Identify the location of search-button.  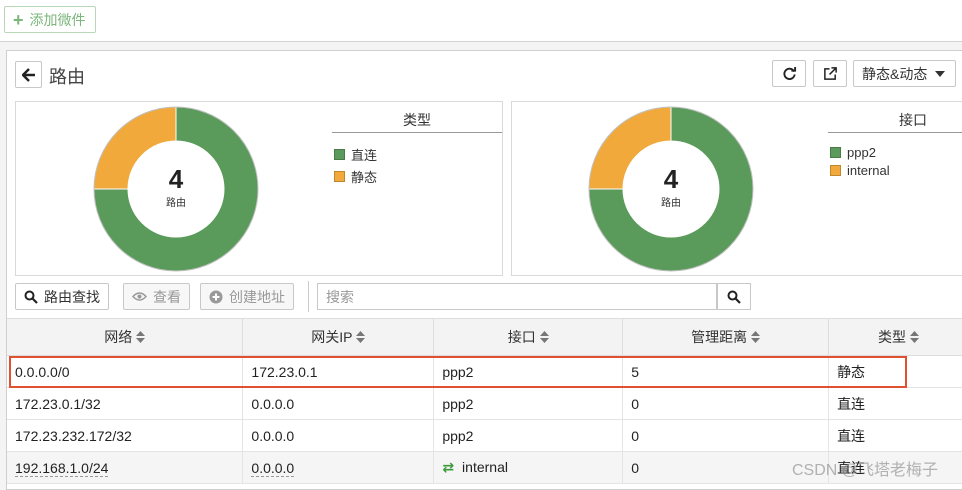
(734, 296).